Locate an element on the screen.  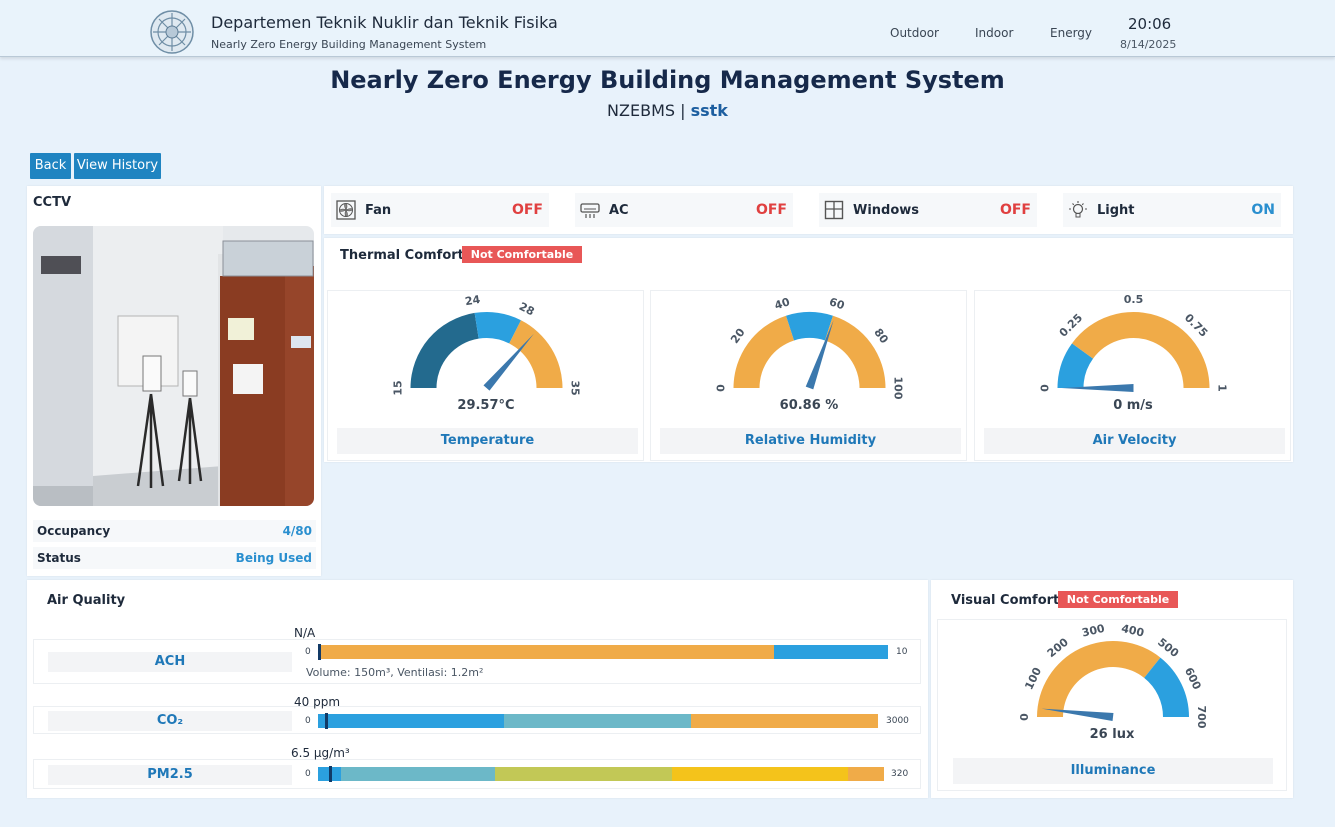
illuminance-tick-1: 100 is located at coordinates (1033, 678).